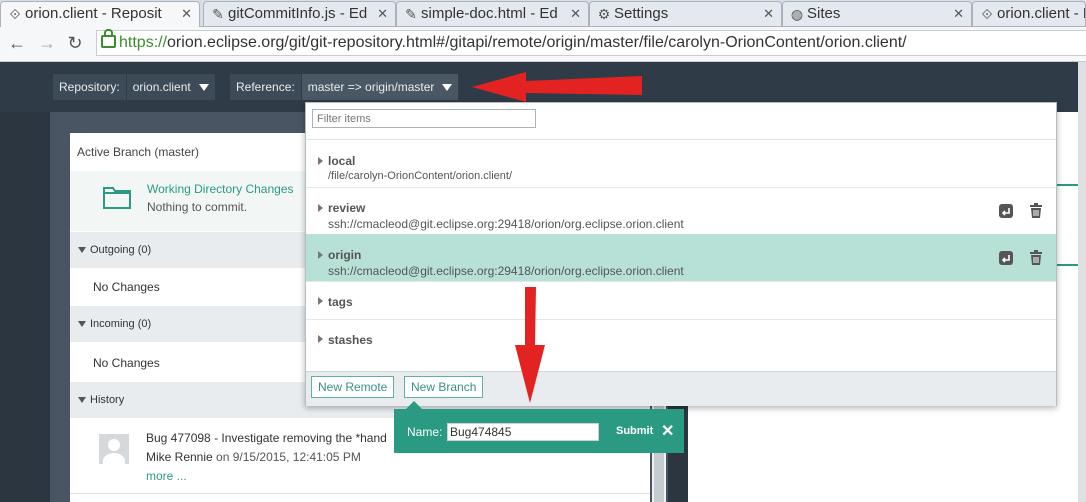 The height and width of the screenshot is (502, 1086). What do you see at coordinates (220, 189) in the screenshot?
I see `working-dir-link: Working Directory Changes` at bounding box center [220, 189].